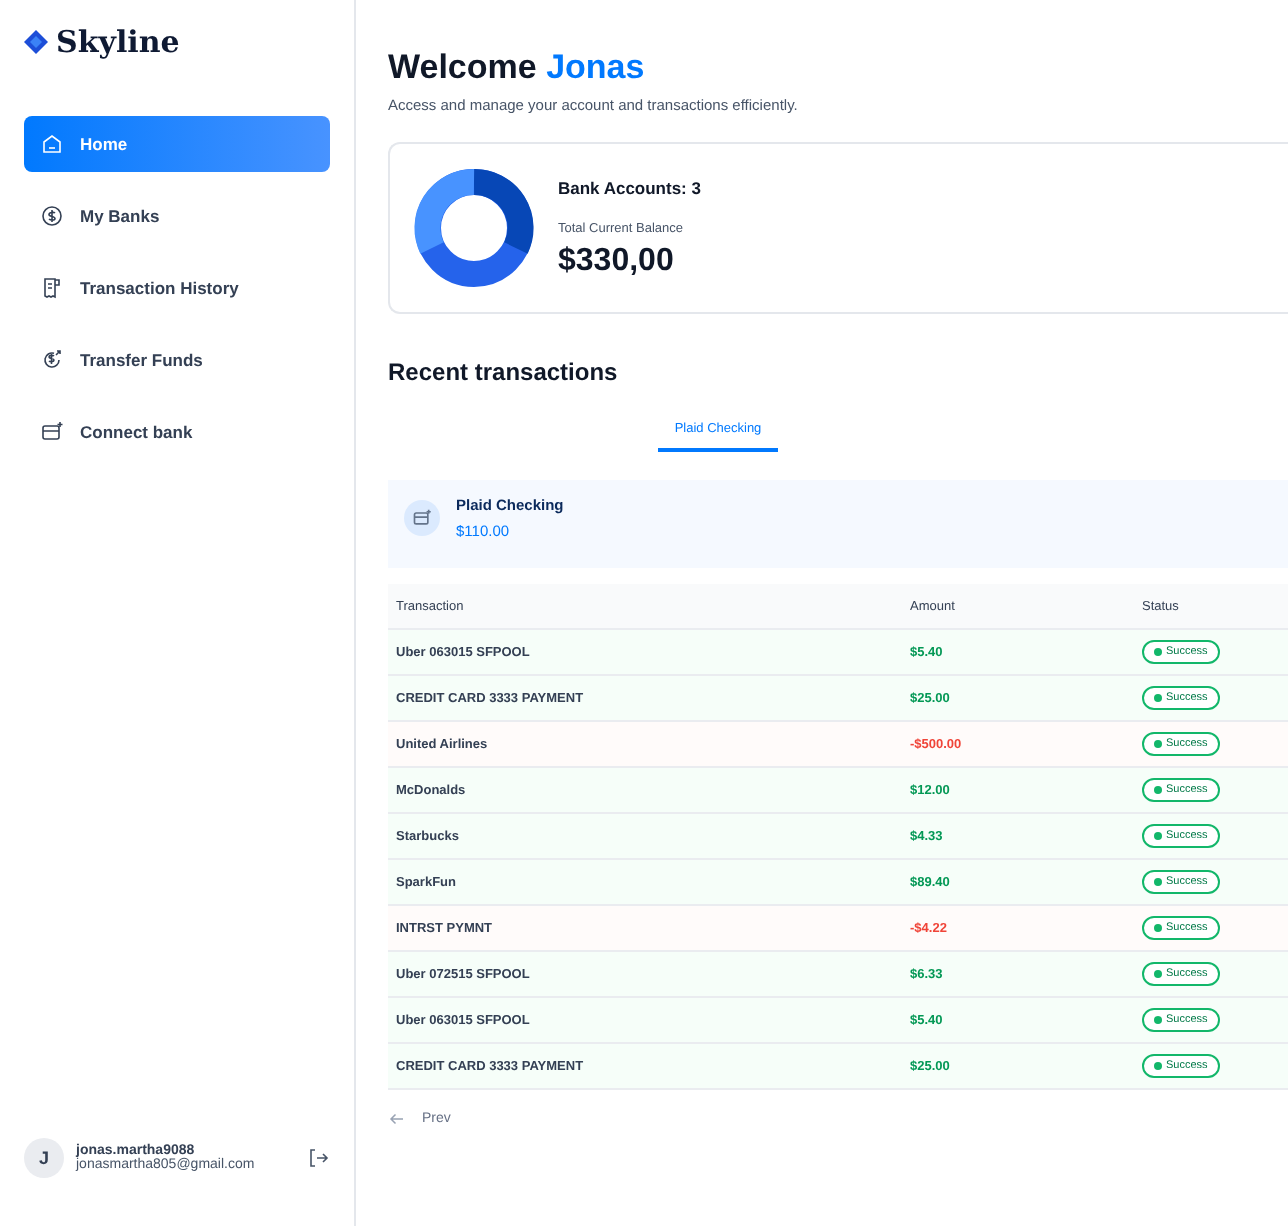 This screenshot has width=1288, height=1226. I want to click on balance-amount: $330,00, so click(617, 261).